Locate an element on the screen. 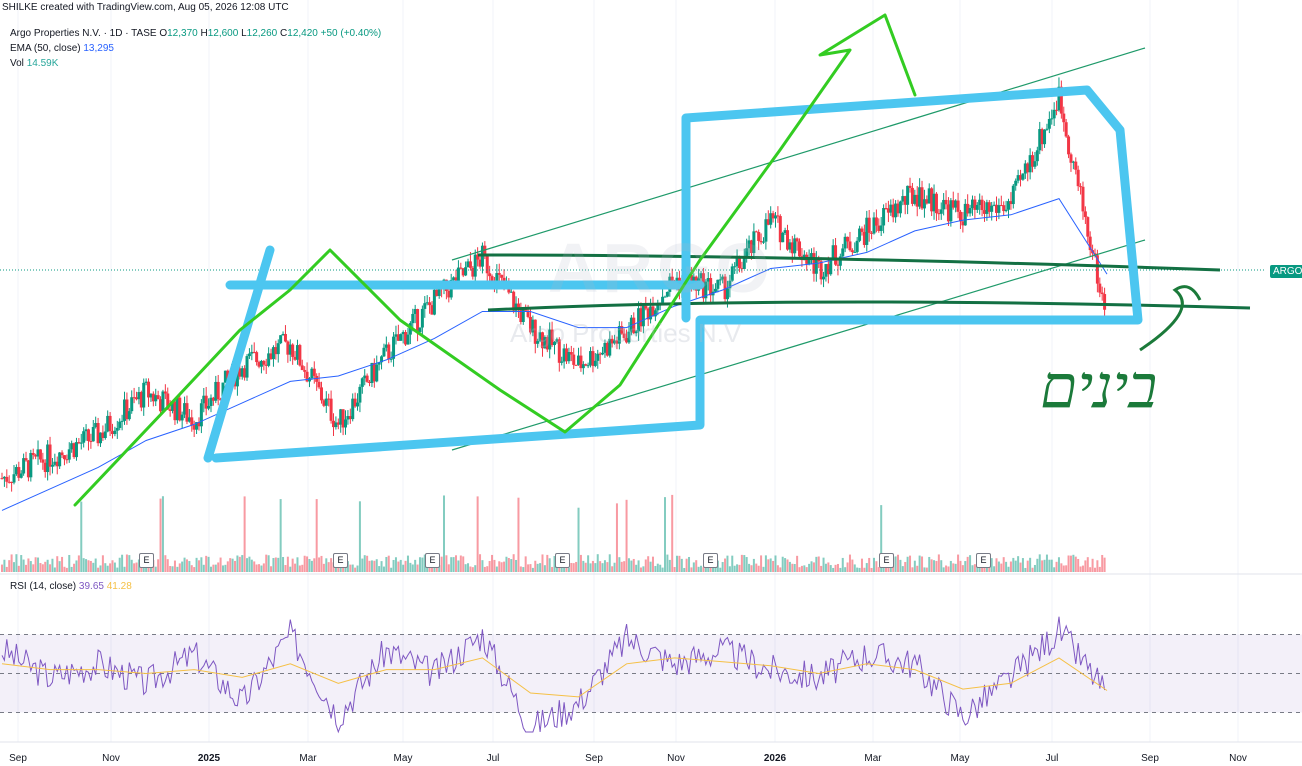 This screenshot has width=1302, height=766. x-tick-label: Sep is located at coordinates (1150, 758).